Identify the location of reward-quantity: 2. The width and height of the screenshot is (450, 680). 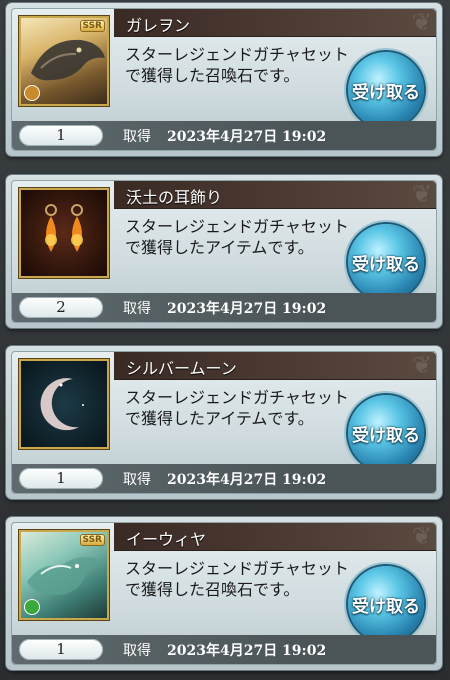
(61, 307).